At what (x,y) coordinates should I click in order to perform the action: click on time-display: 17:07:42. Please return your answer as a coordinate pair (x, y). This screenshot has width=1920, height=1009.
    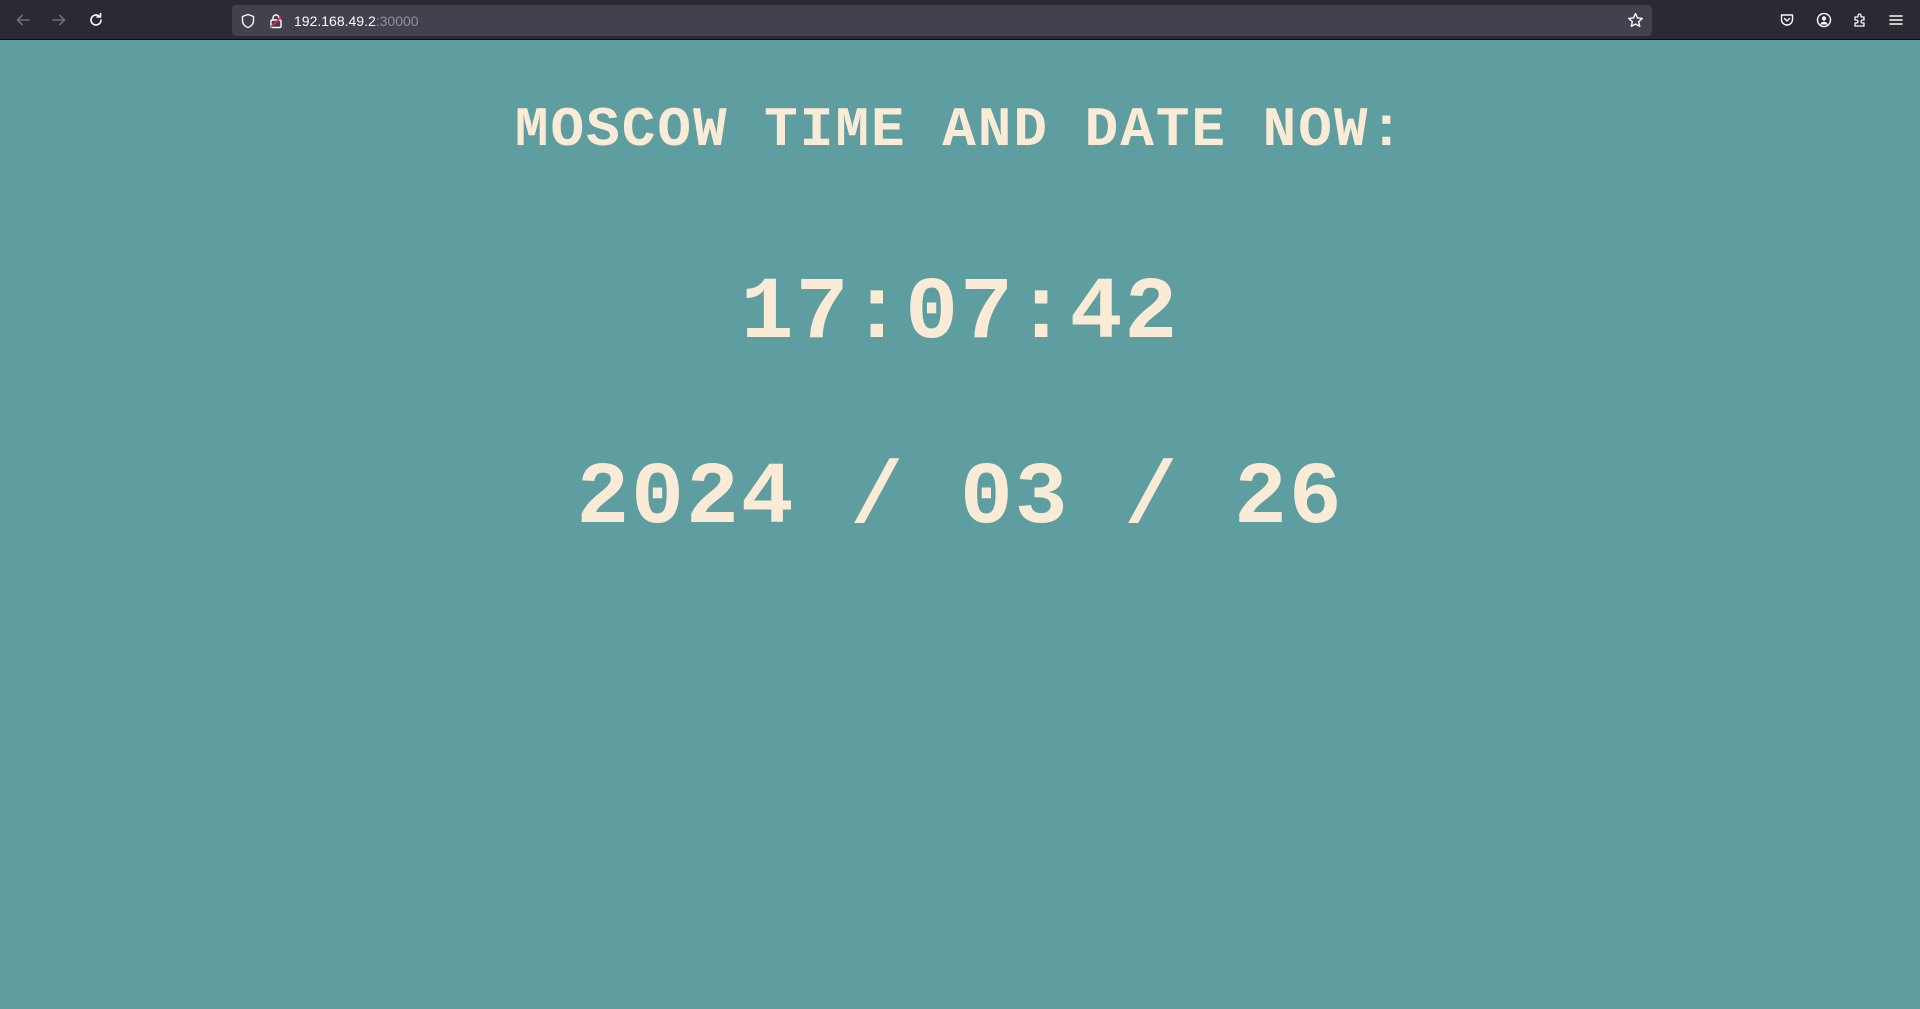
    Looking at the image, I should click on (960, 314).